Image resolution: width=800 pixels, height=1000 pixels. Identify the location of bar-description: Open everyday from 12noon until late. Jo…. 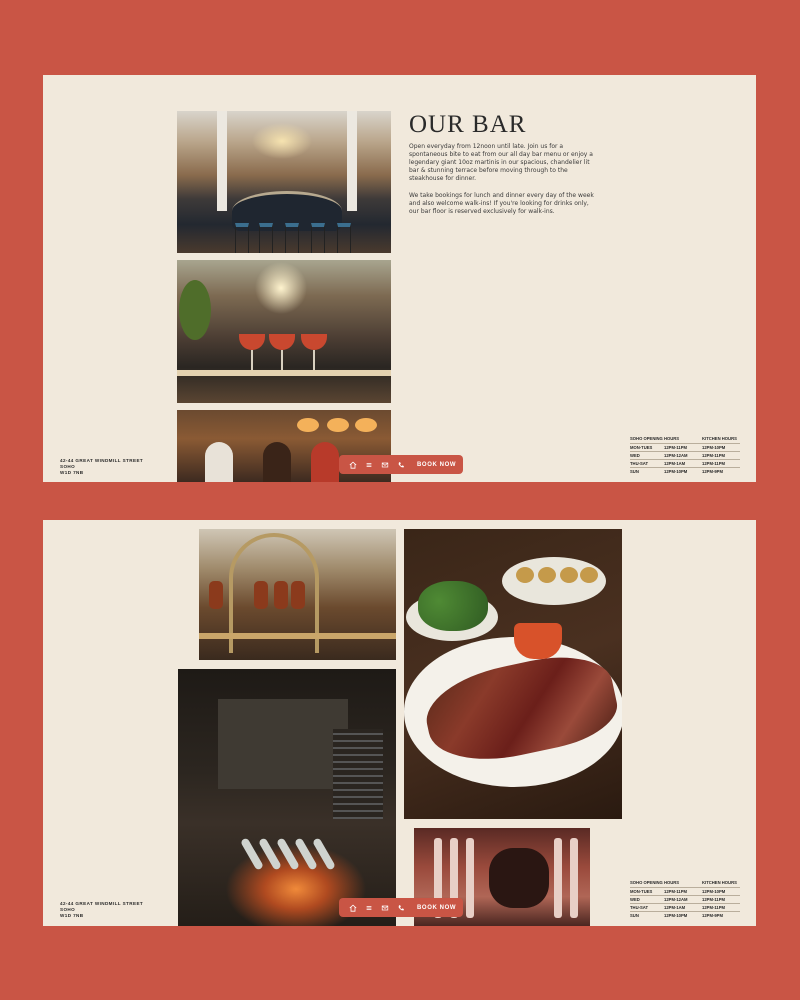
(501, 162).